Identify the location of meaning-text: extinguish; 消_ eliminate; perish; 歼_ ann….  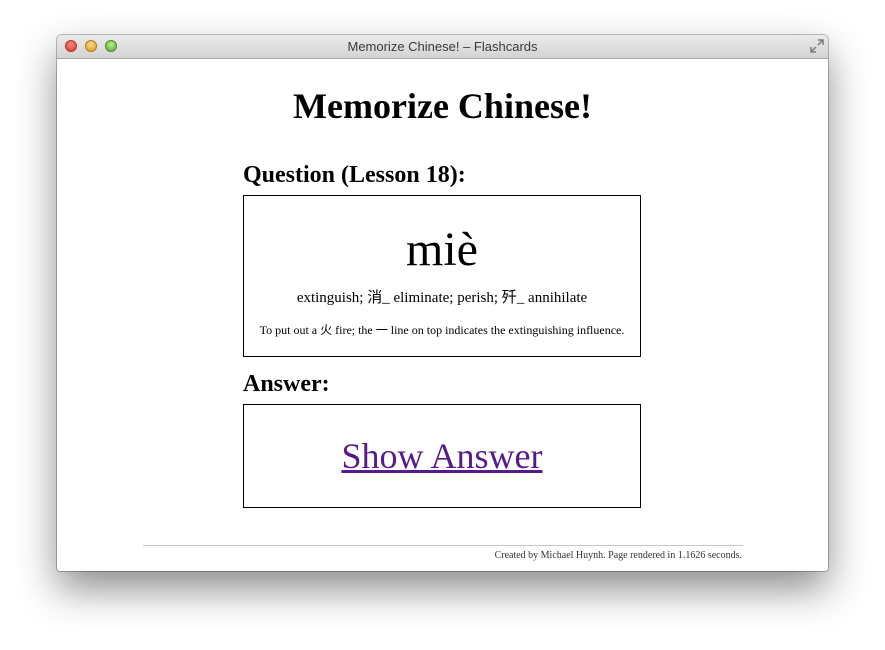
(442, 298).